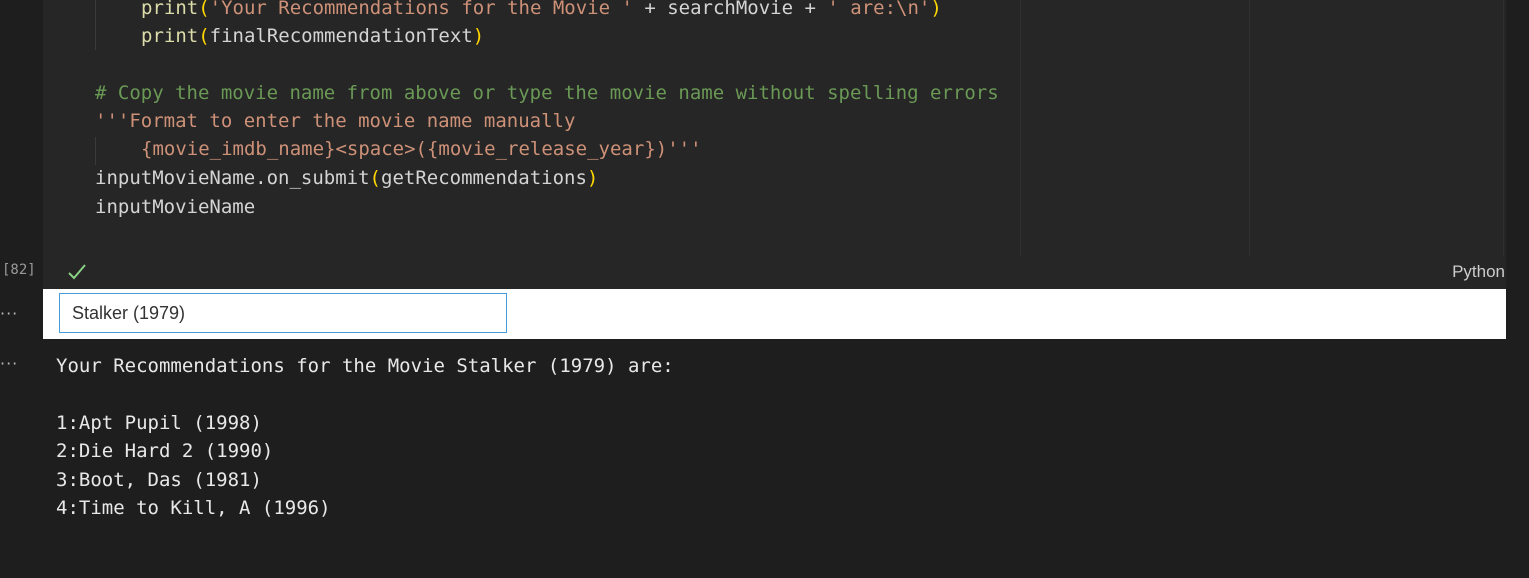  I want to click on execution-count: [82], so click(19, 270).